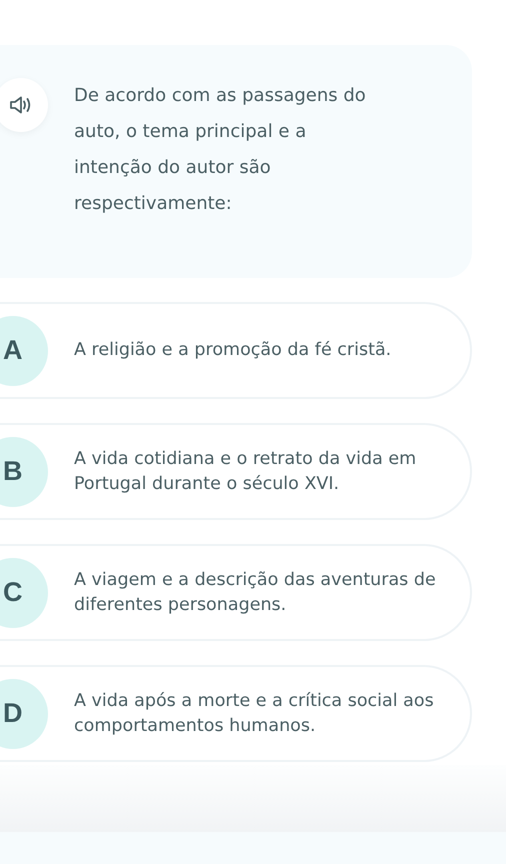  I want to click on option-letter: B, so click(24, 471).